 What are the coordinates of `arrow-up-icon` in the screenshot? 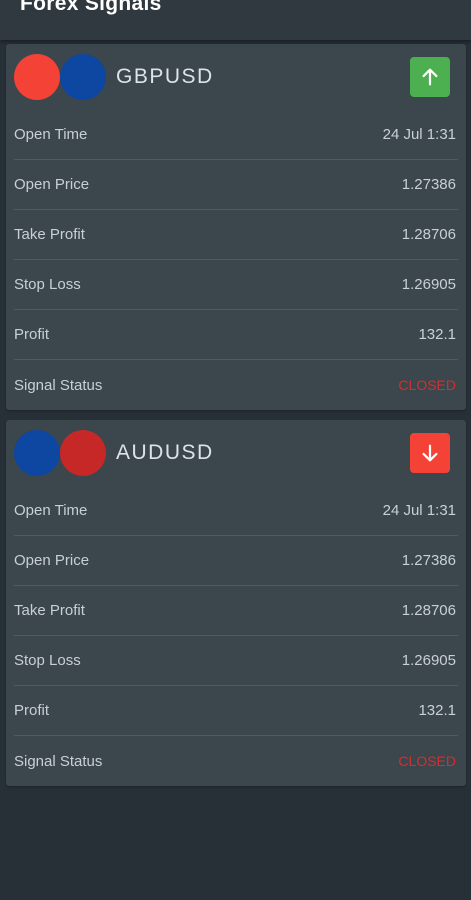 It's located at (430, 77).